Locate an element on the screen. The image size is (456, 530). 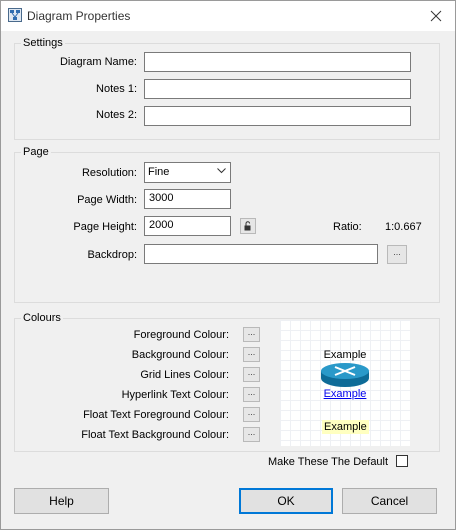
title-bar: Diagram Properties is located at coordinates (228, 16).